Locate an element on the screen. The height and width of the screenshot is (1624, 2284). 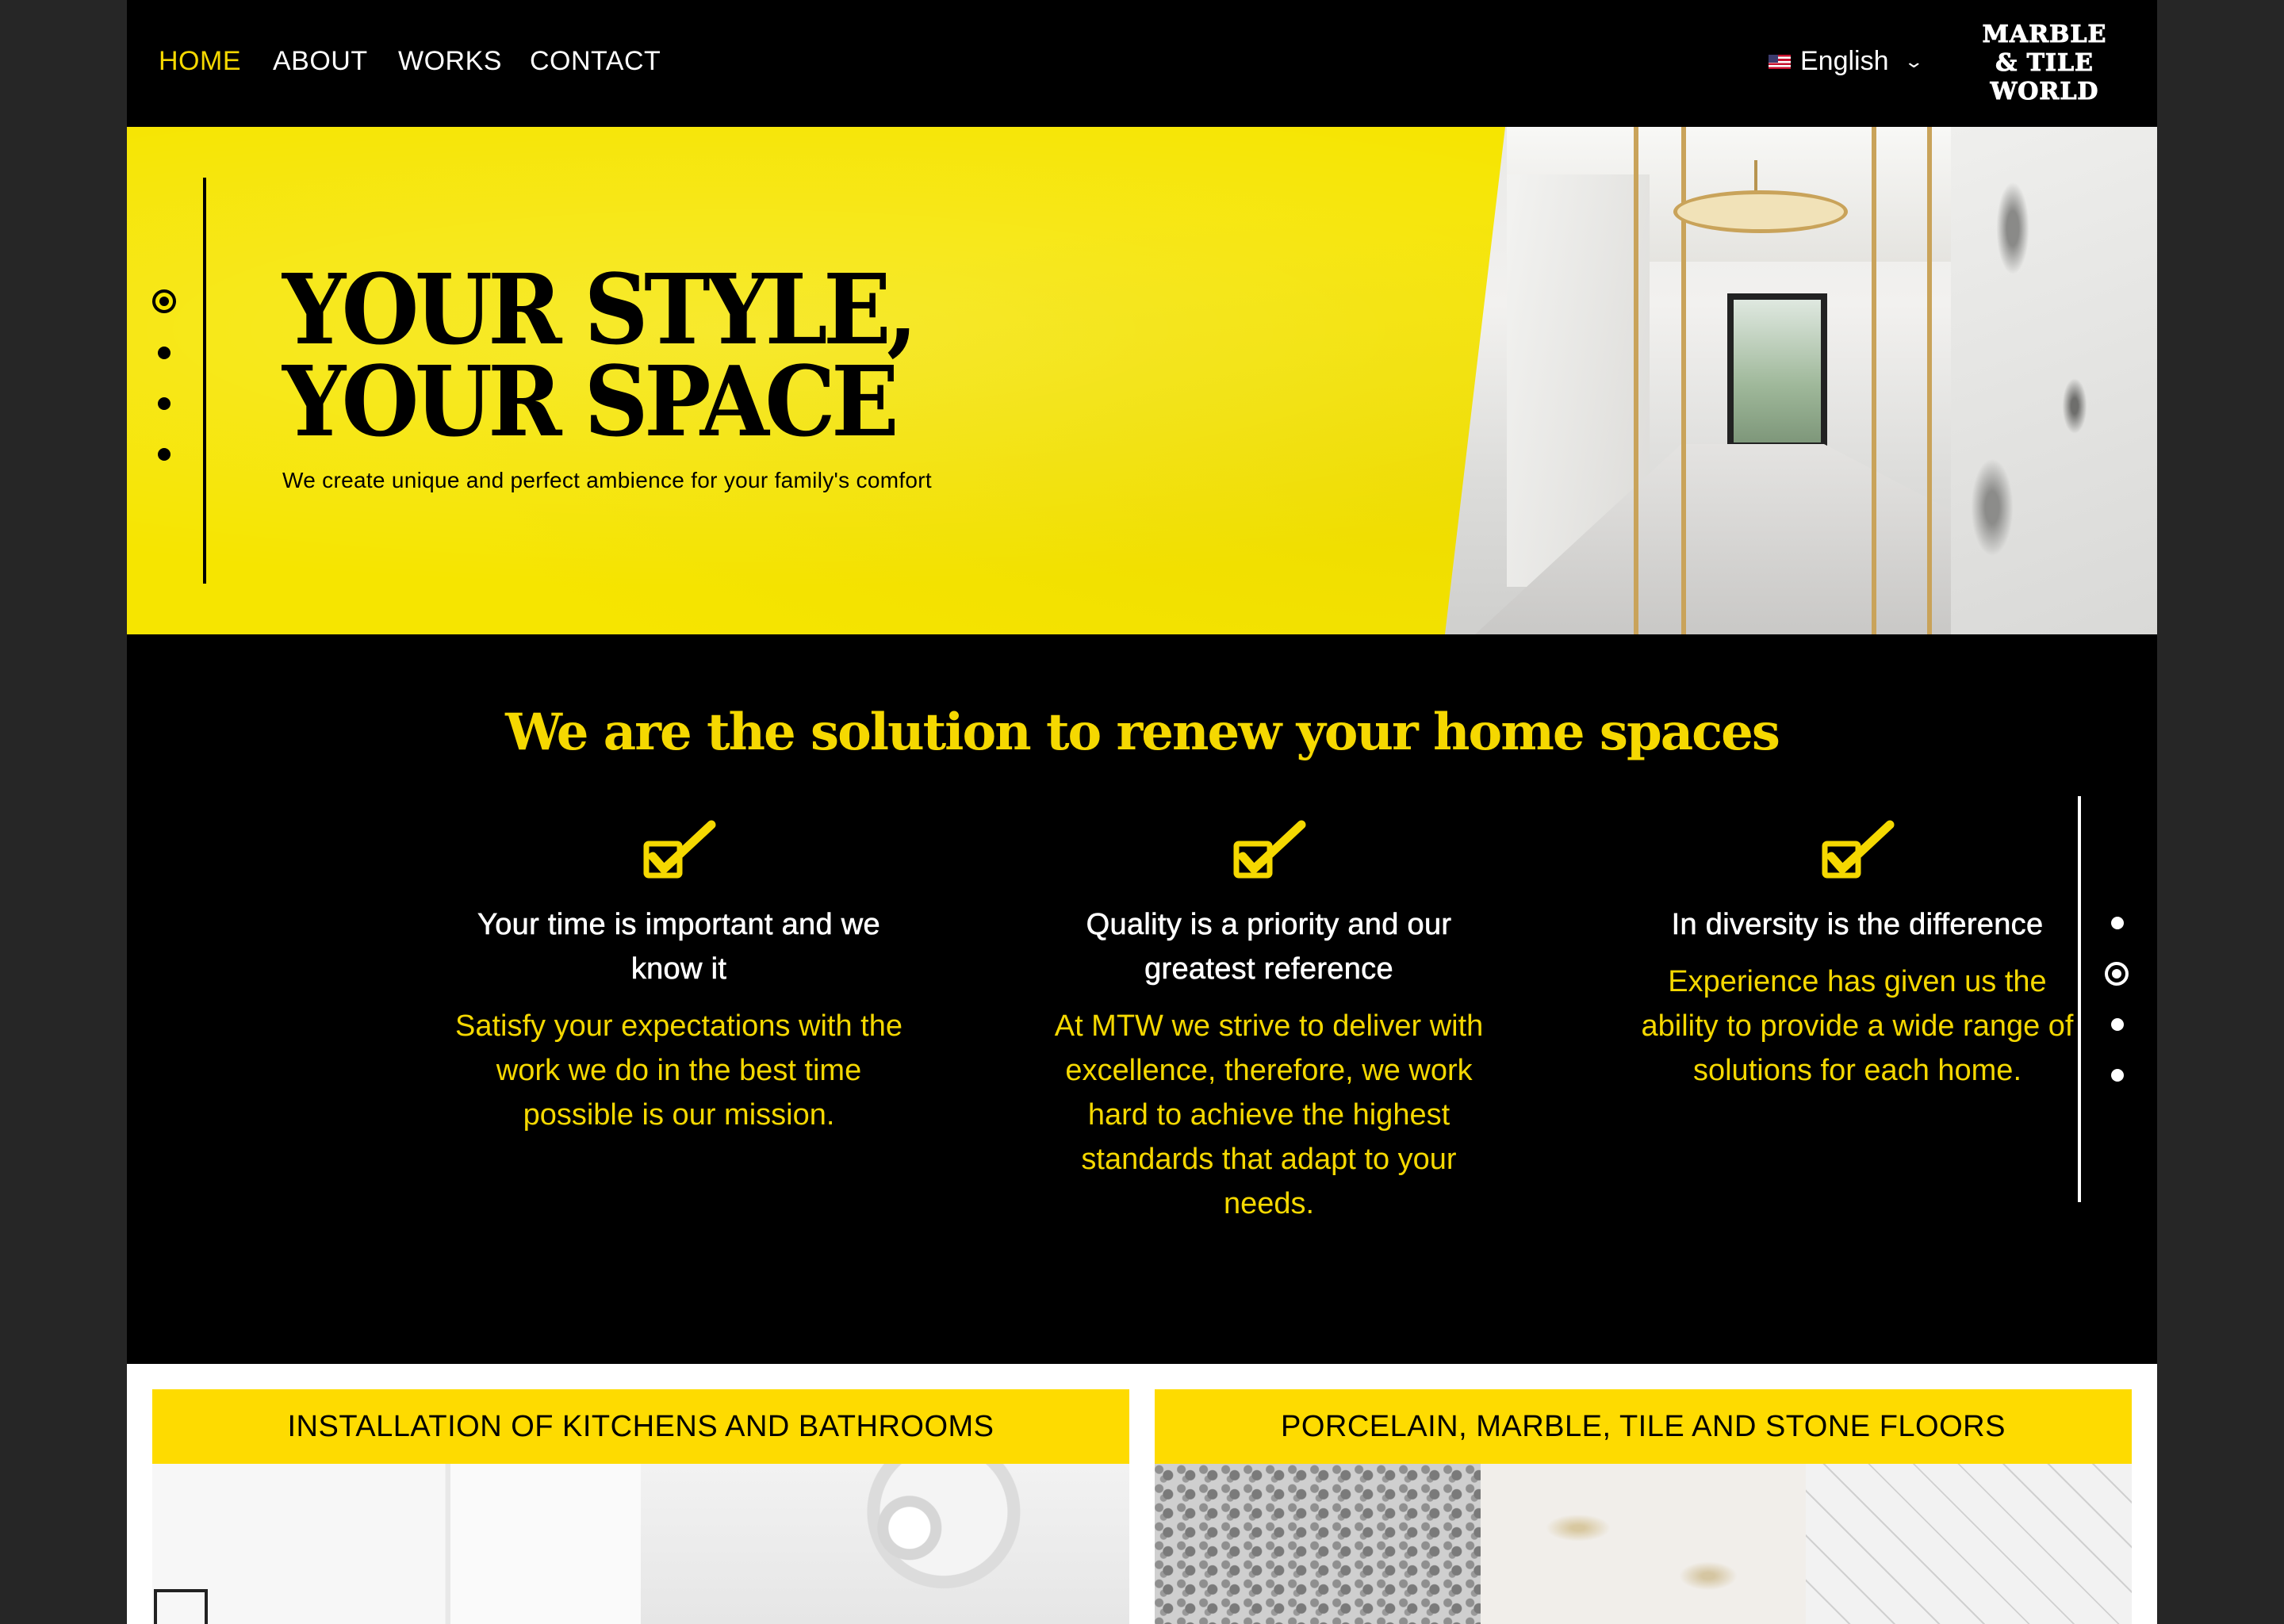
stone-floor-image is located at coordinates (1318, 1544).